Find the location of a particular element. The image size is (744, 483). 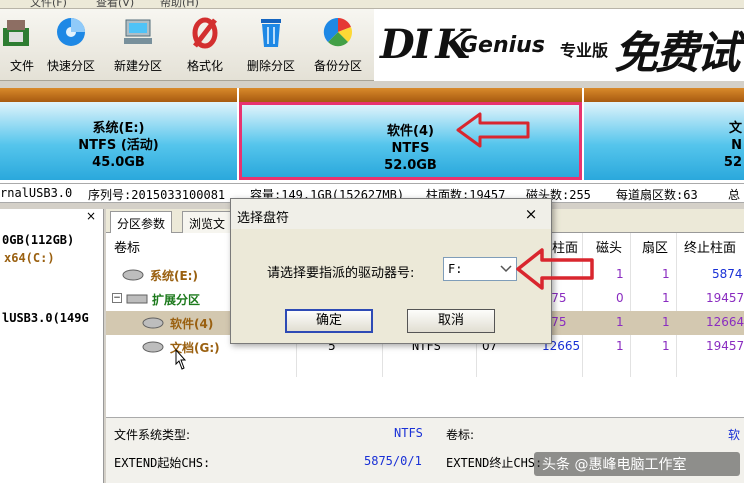

partition-body: 系统(E:) NTFS (活动) 45.0GB is located at coordinates (118, 141).